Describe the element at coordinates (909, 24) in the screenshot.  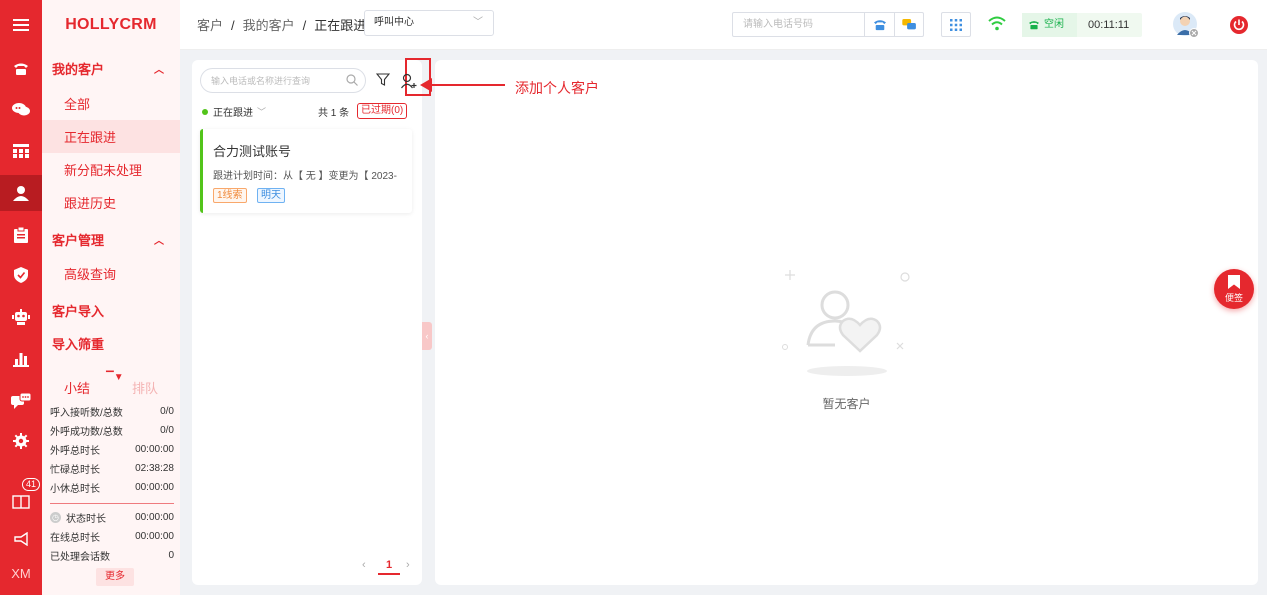
I see `chat-button` at that location.